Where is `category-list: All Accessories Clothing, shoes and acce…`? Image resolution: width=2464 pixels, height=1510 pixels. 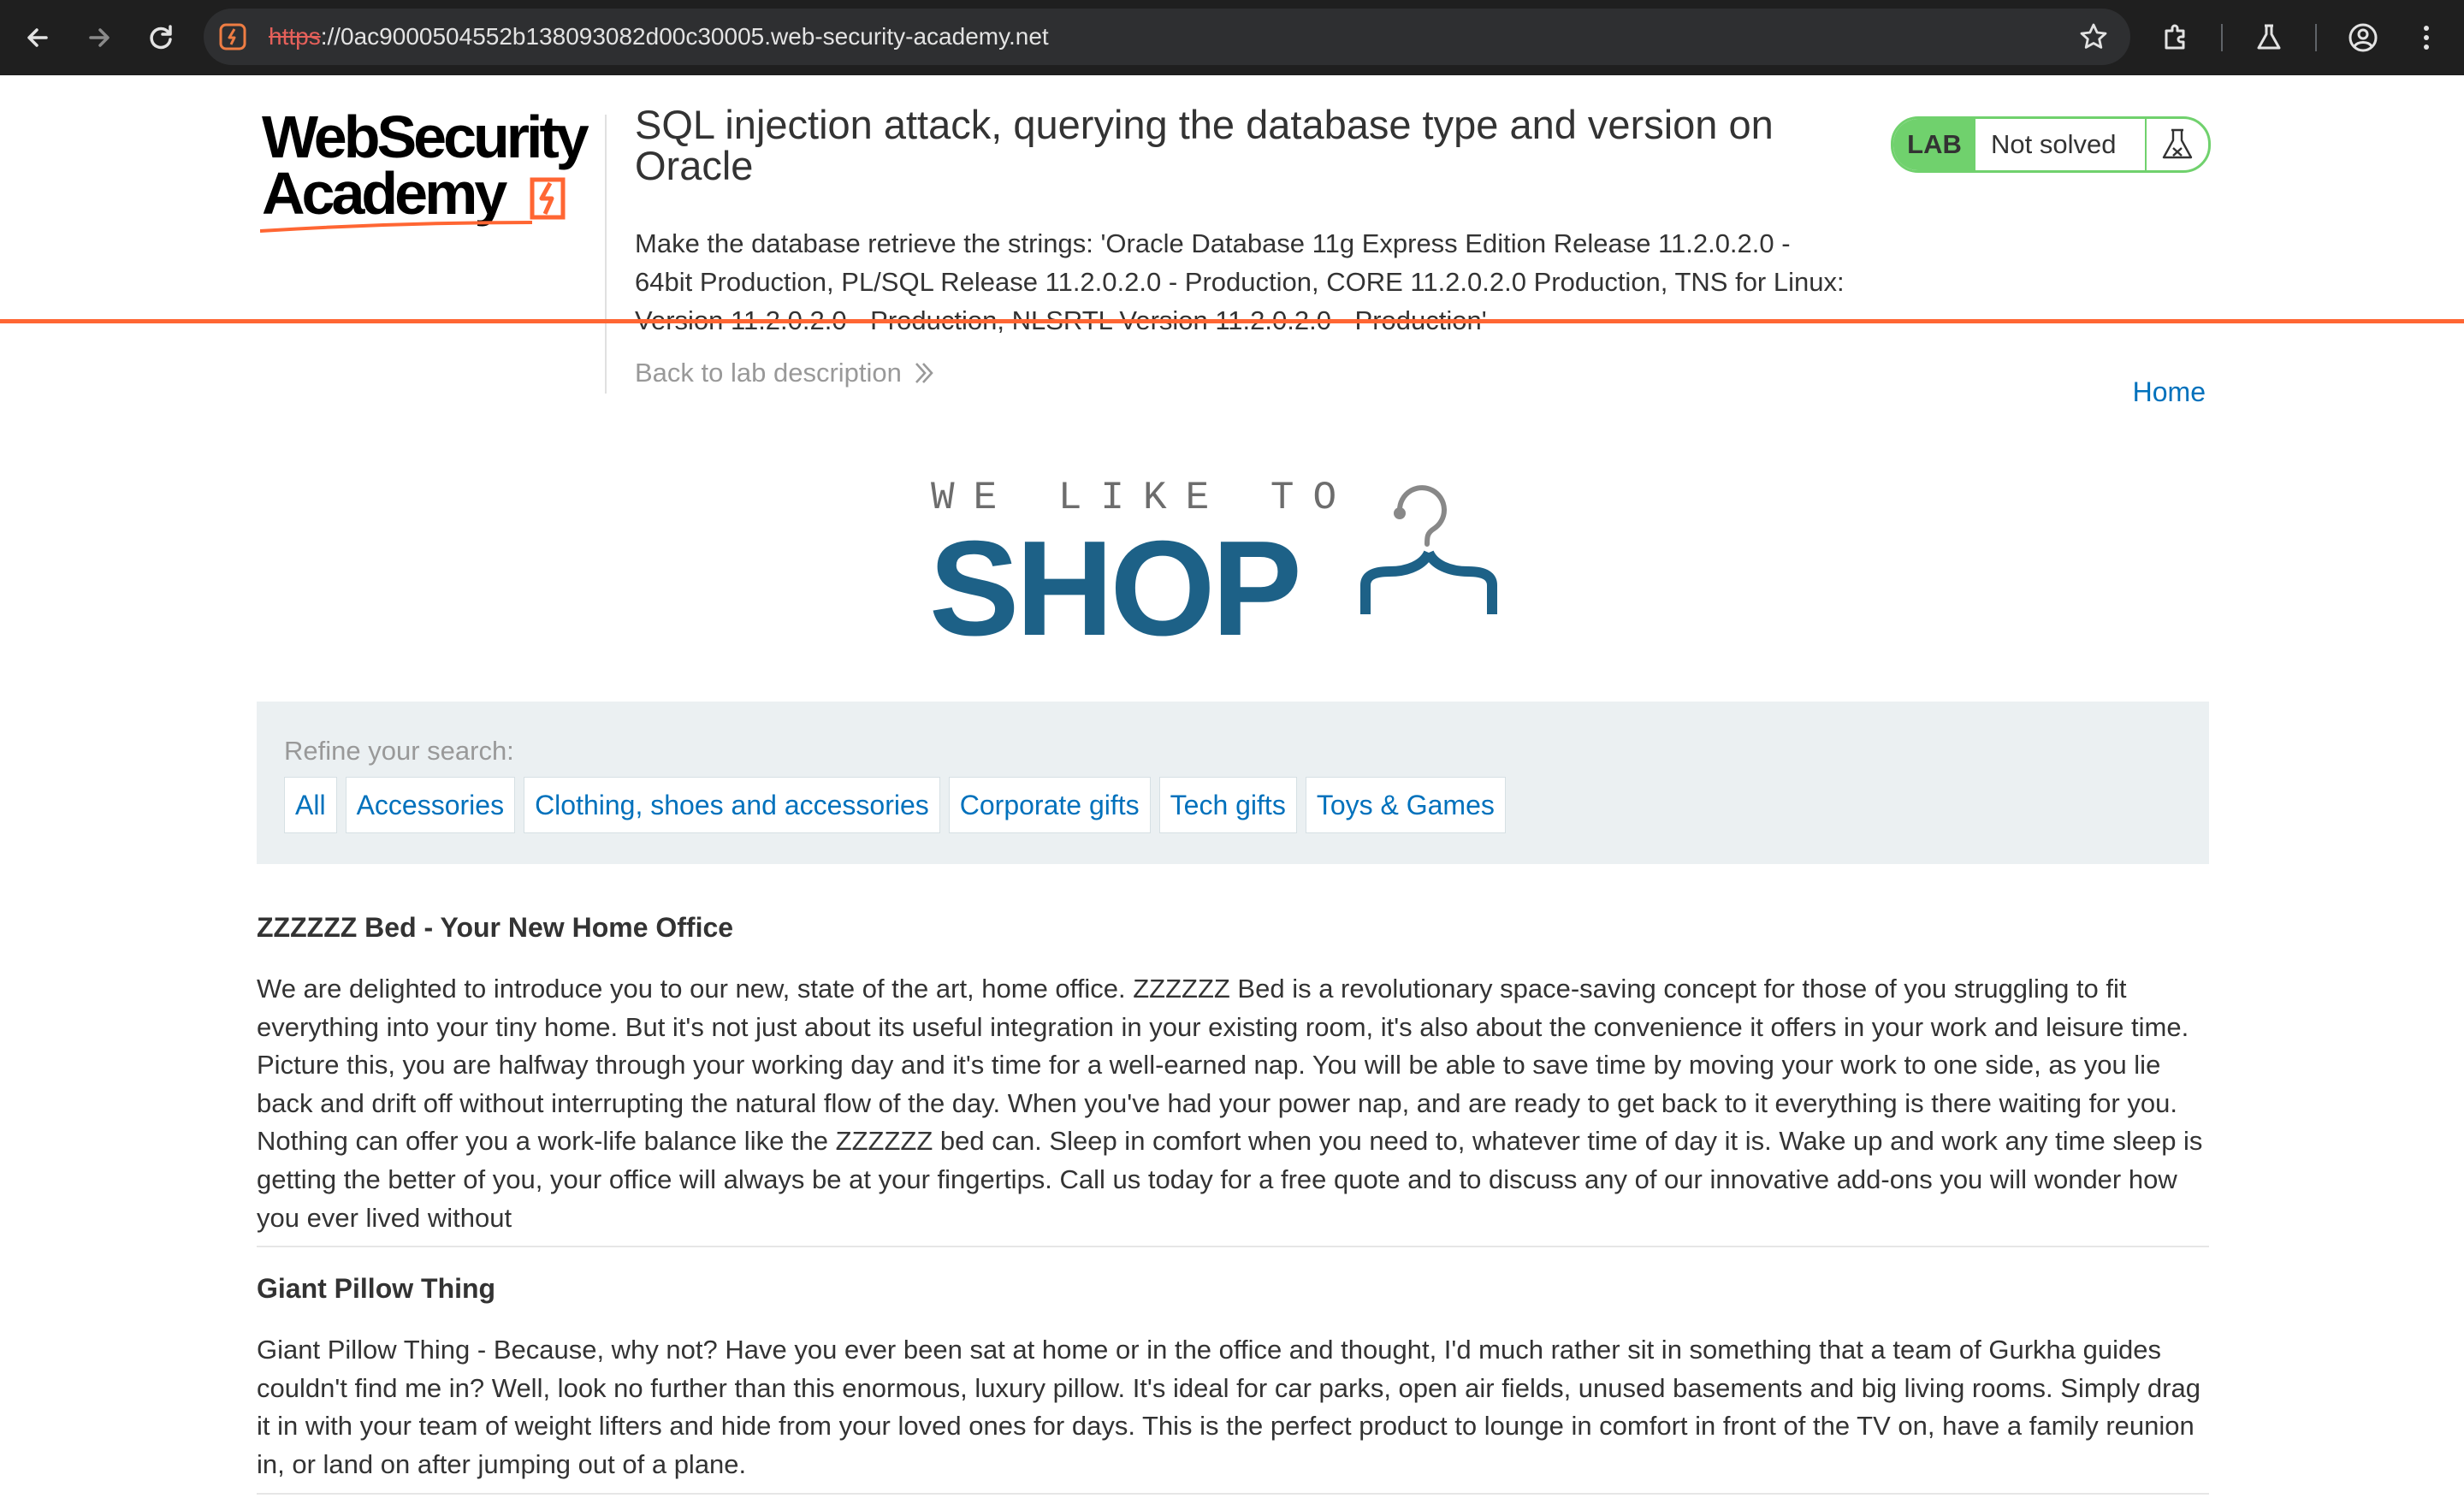
category-list: All Accessories Clothing, shoes and acce… is located at coordinates (895, 805).